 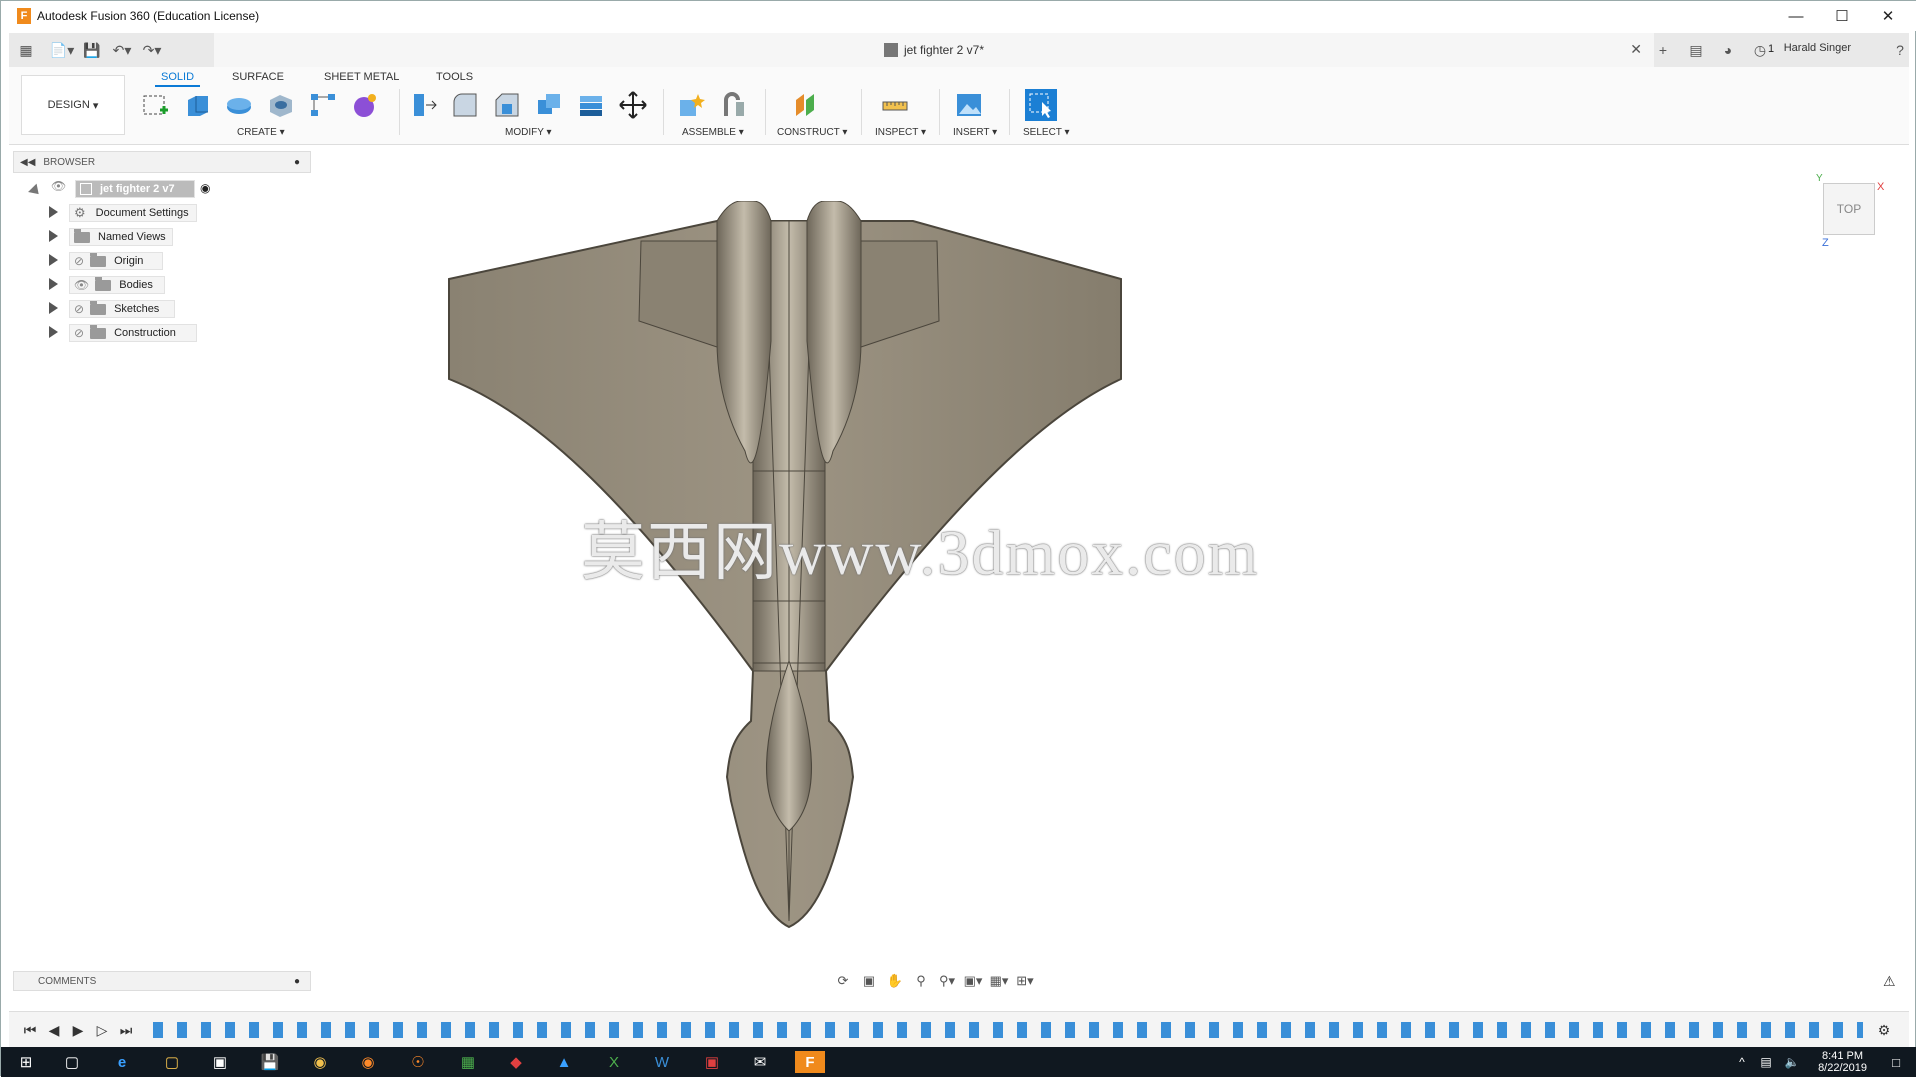 I want to click on collapse-browser-icon: ◀◀, so click(x=27, y=162).